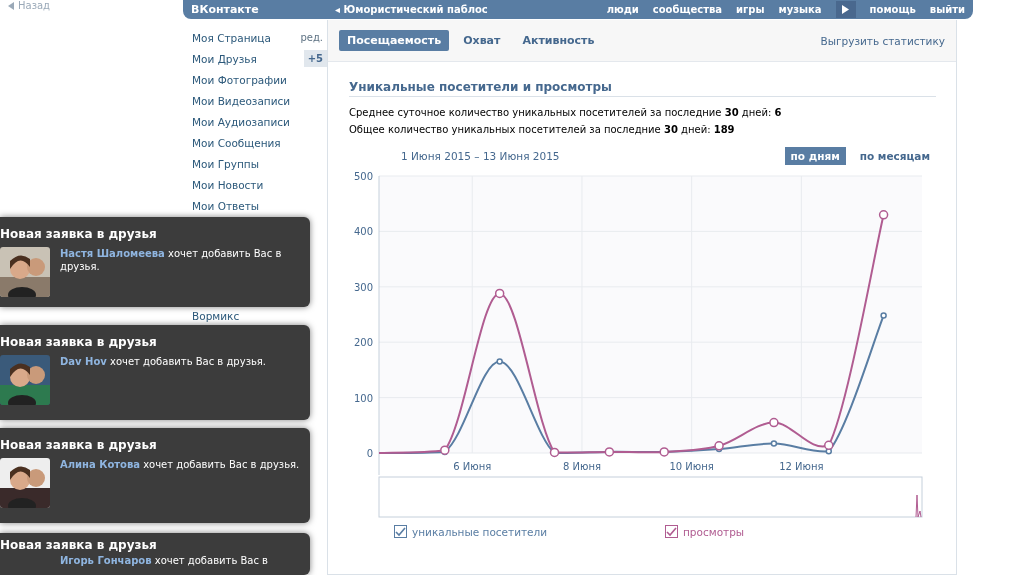  I want to click on stat-line: Среднее суточное количество уникальных посетителей за последние 30 дней: 6, so click(566, 113).